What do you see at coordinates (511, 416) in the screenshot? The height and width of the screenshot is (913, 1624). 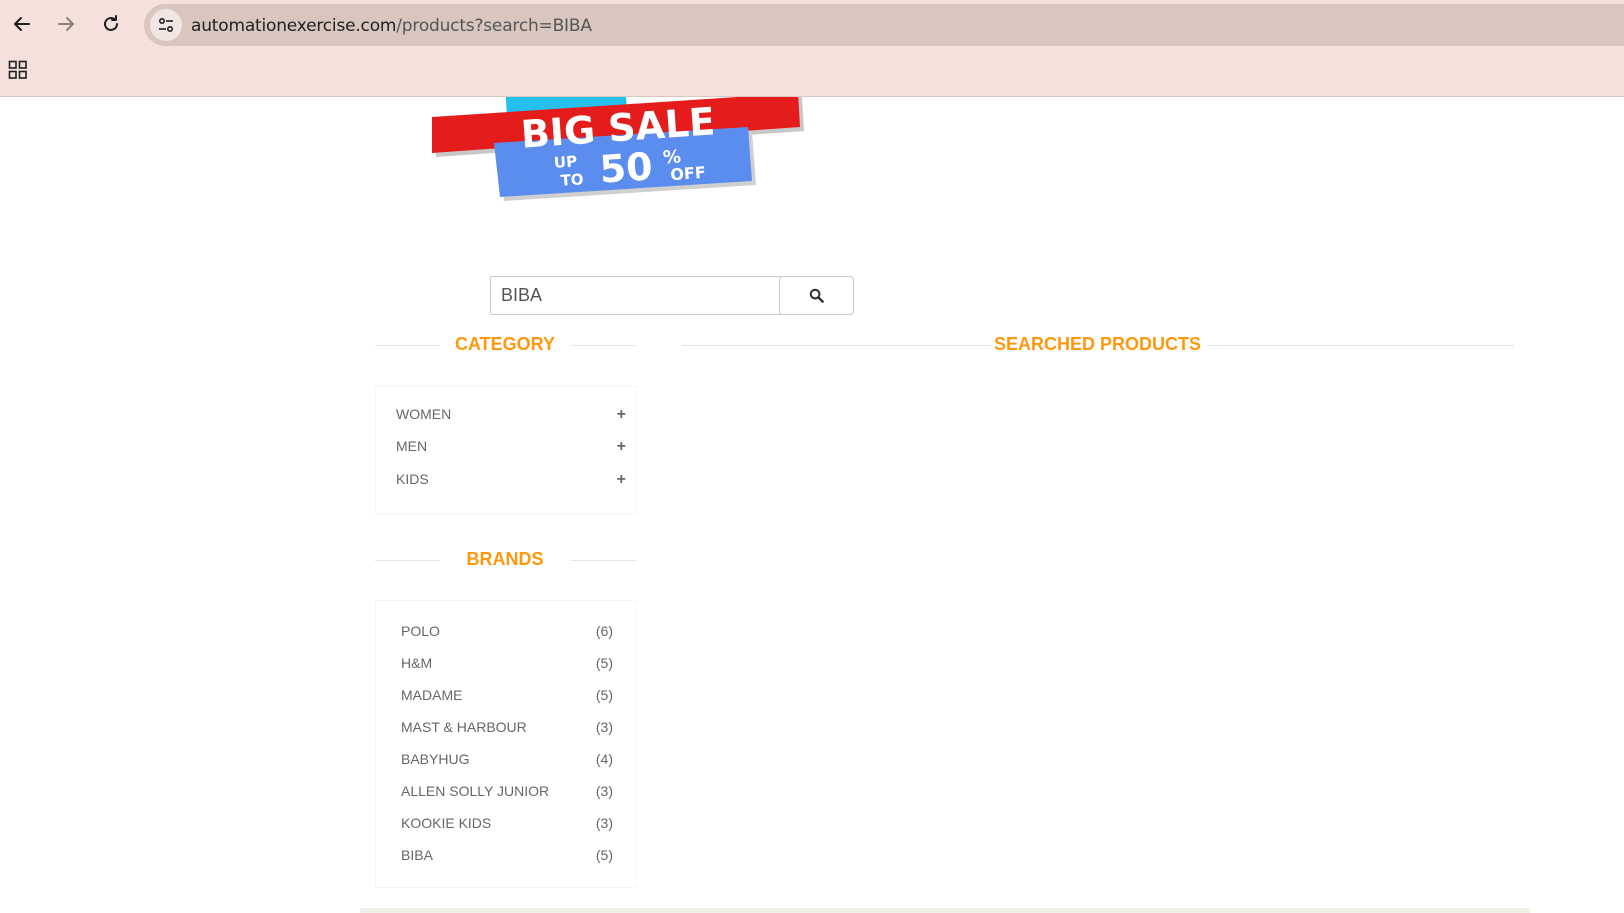 I see `category-item-women: WOMEN +` at bounding box center [511, 416].